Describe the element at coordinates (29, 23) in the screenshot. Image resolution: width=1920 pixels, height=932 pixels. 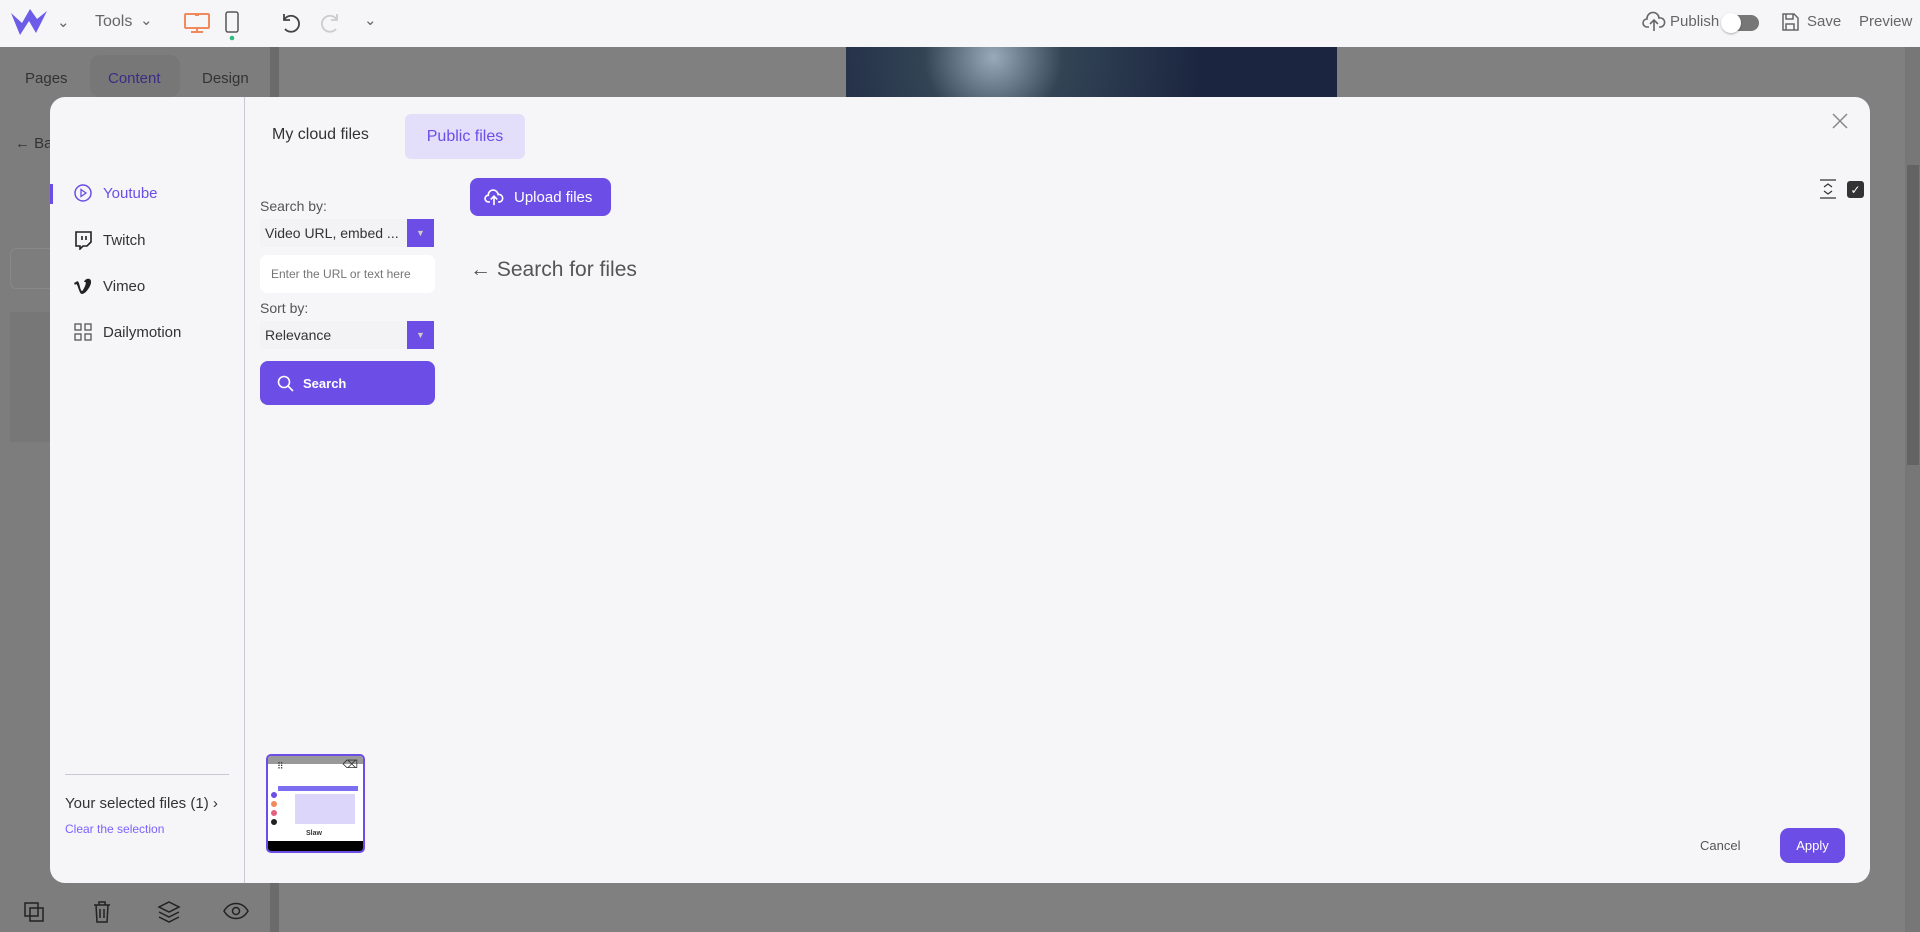
I see `logo-icon` at that location.